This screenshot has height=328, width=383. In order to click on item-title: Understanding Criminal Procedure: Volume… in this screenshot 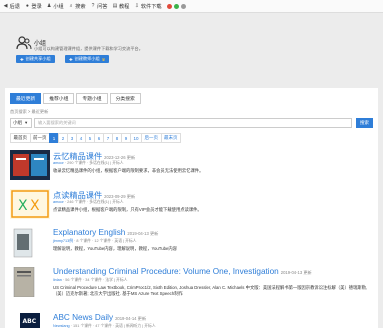, I will do `click(182, 271)`.